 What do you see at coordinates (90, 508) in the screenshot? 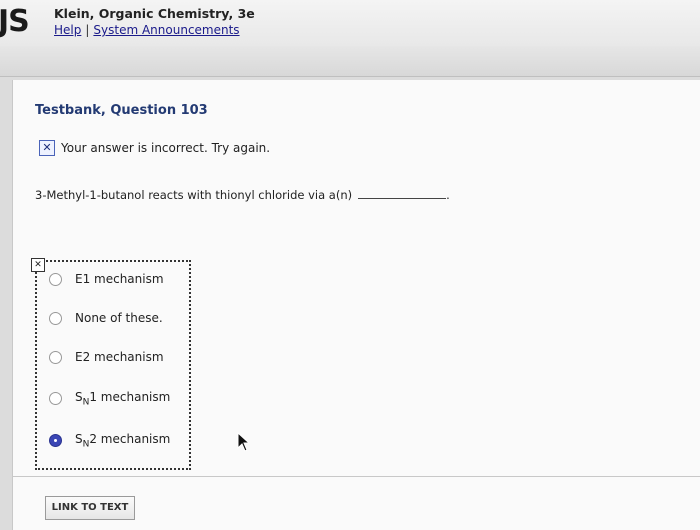
I see `link-to-text-button: LINK TO TEXT` at bounding box center [90, 508].